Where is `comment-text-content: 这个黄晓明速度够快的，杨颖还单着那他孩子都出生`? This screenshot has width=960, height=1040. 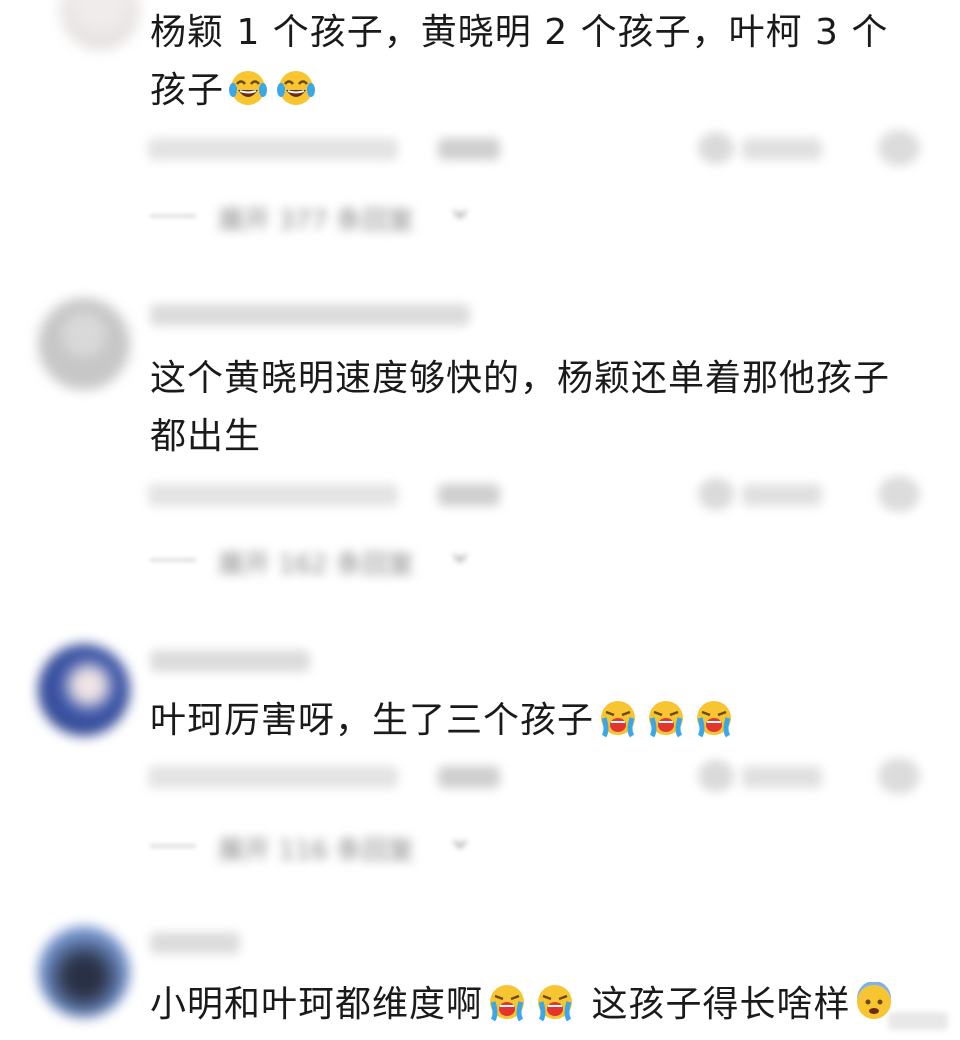 comment-text-content: 这个黄晓明速度够快的，杨颖还单着那他孩子都出生 is located at coordinates (520, 407).